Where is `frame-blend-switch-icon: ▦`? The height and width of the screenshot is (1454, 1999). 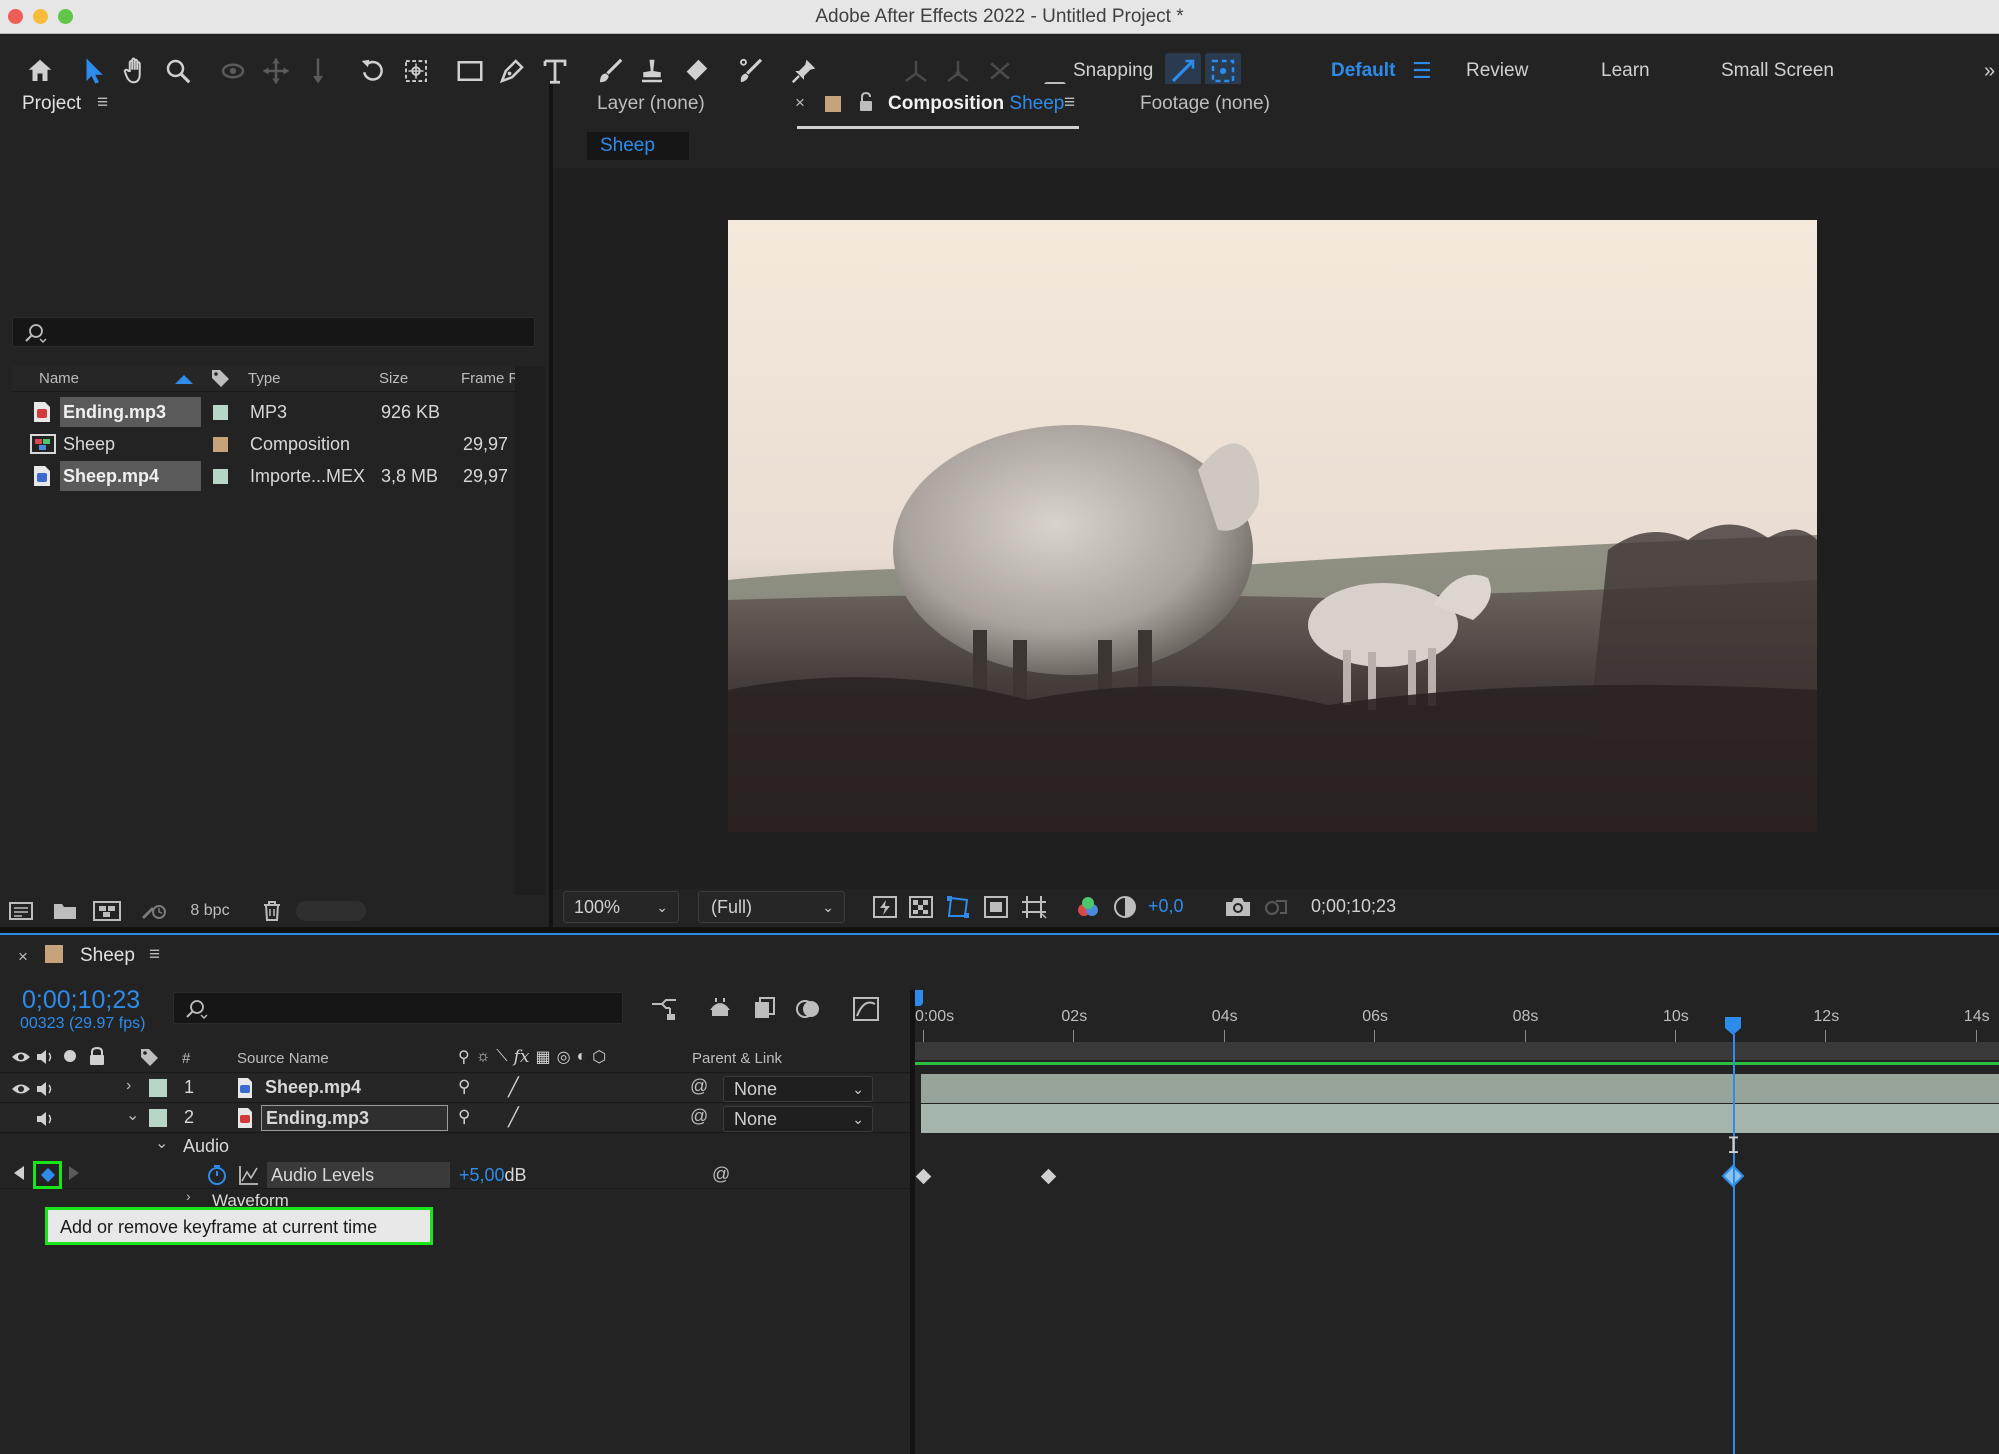
frame-blend-switch-icon: ▦ is located at coordinates (542, 1057).